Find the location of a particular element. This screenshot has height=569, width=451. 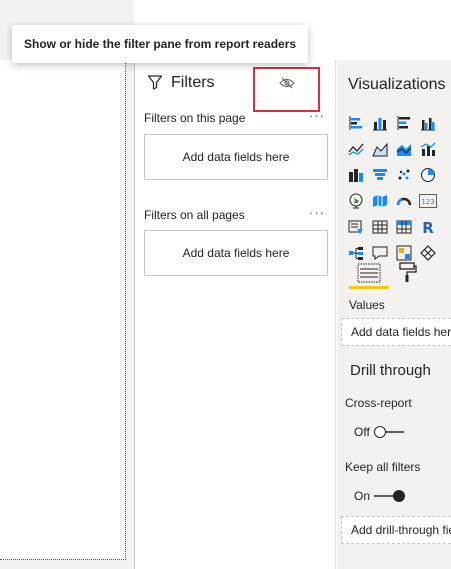

filters-all-pages-label: Filters on all pages is located at coordinates (194, 215).